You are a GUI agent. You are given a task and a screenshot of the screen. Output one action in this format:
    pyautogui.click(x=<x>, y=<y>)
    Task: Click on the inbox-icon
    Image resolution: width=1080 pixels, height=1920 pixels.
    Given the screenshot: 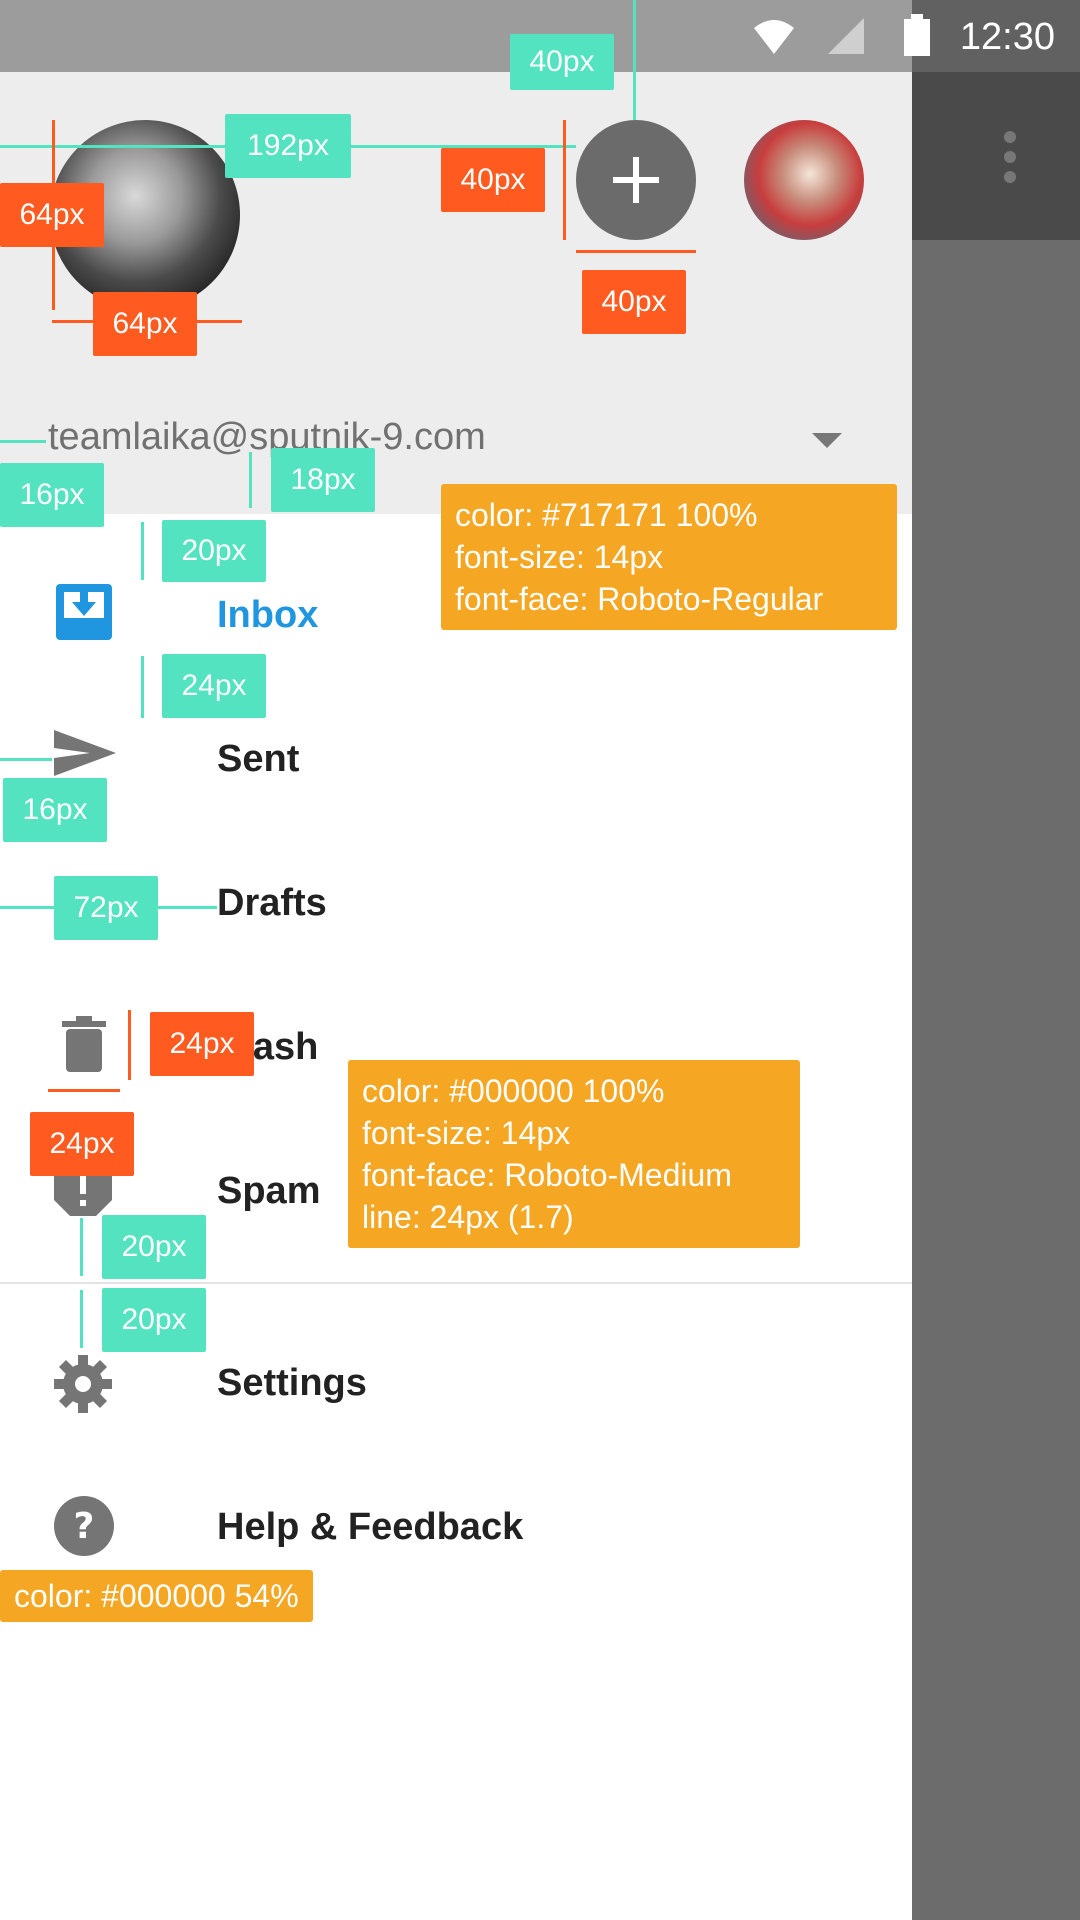 What is the action you would take?
    pyautogui.click(x=84, y=612)
    